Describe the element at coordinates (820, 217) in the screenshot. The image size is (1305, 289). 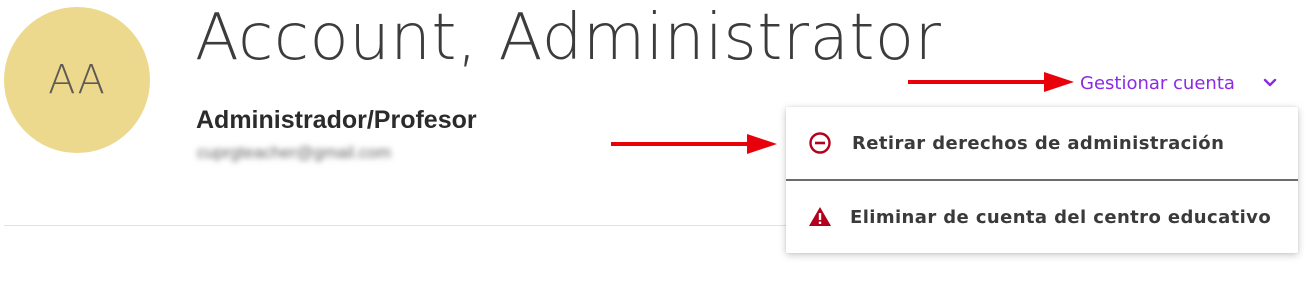
I see `warning-triangle-icon` at that location.